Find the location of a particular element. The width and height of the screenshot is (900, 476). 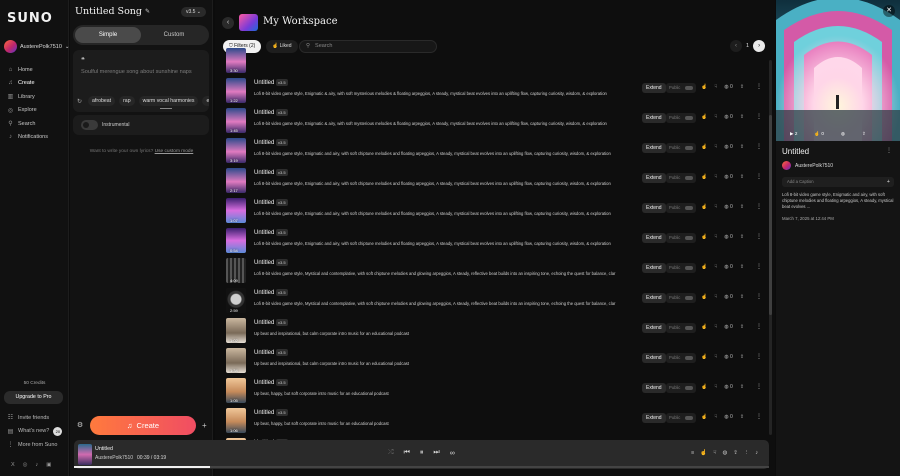

custom-mode-link: Use custom mode is located at coordinates (174, 151).